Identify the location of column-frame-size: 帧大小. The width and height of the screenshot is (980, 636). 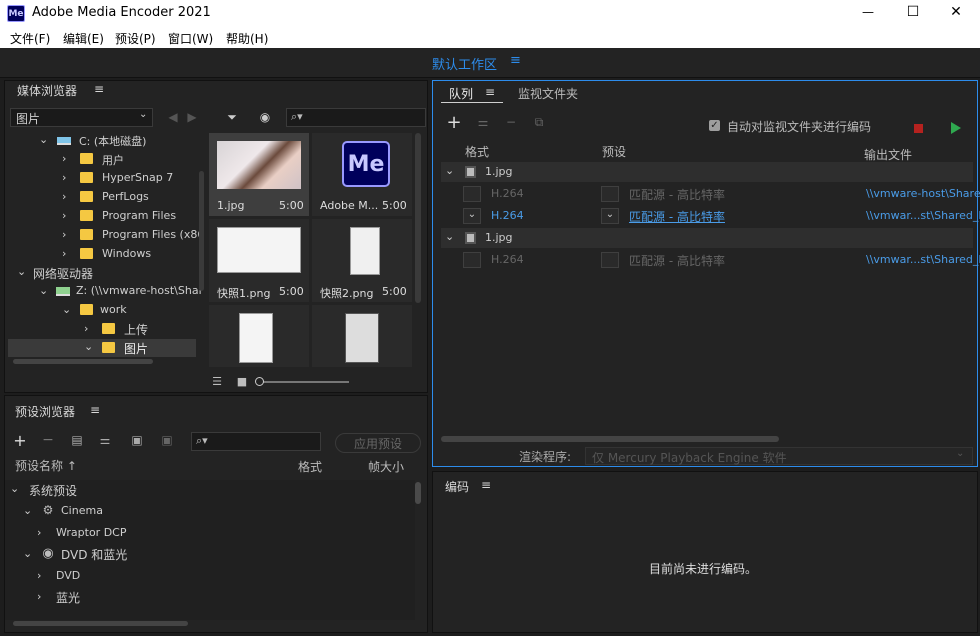
(386, 466).